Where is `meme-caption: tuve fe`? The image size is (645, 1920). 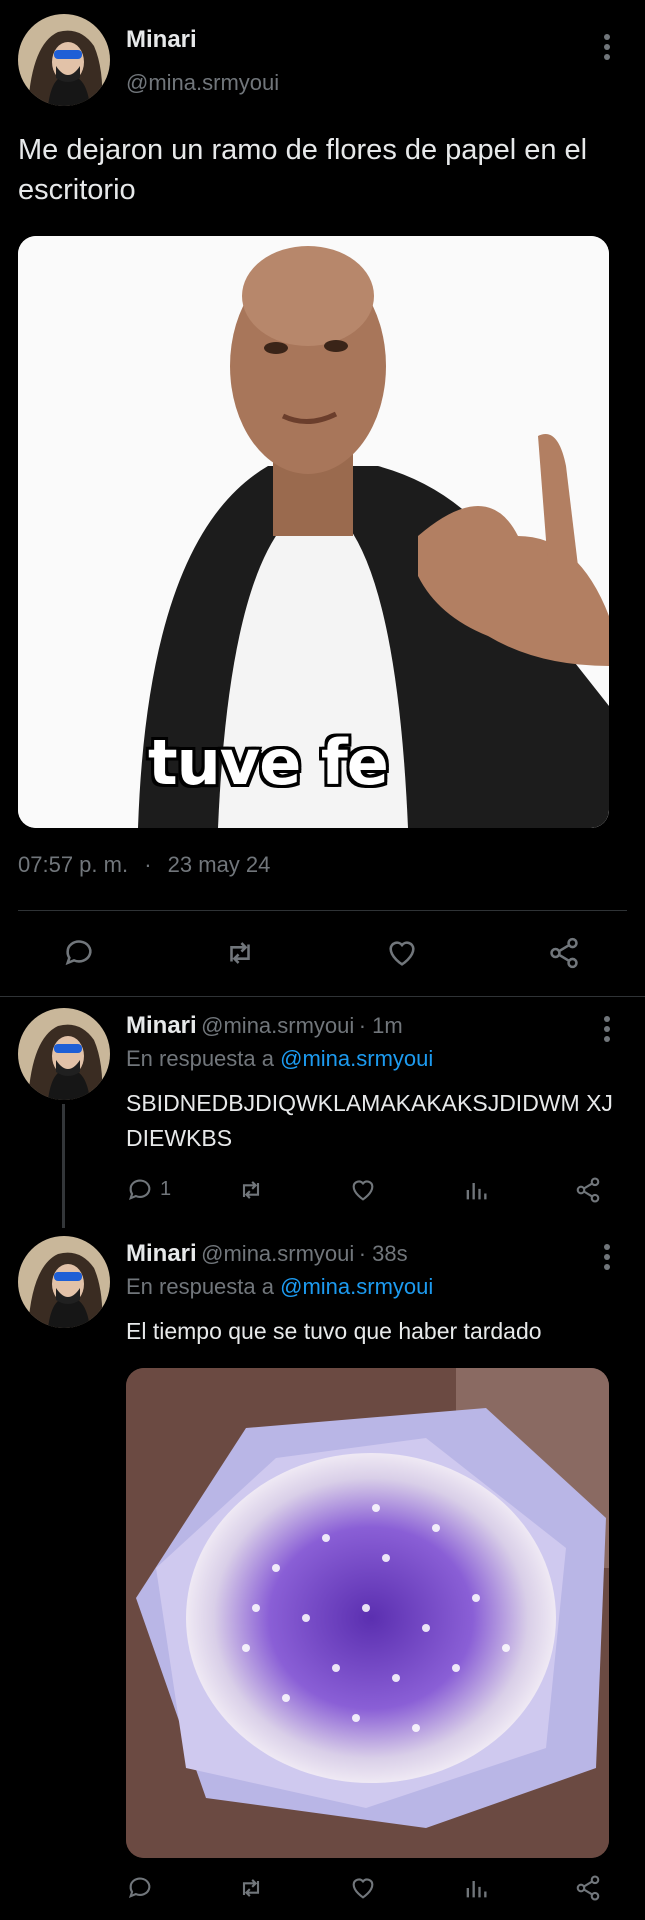 meme-caption: tuve fe is located at coordinates (268, 762).